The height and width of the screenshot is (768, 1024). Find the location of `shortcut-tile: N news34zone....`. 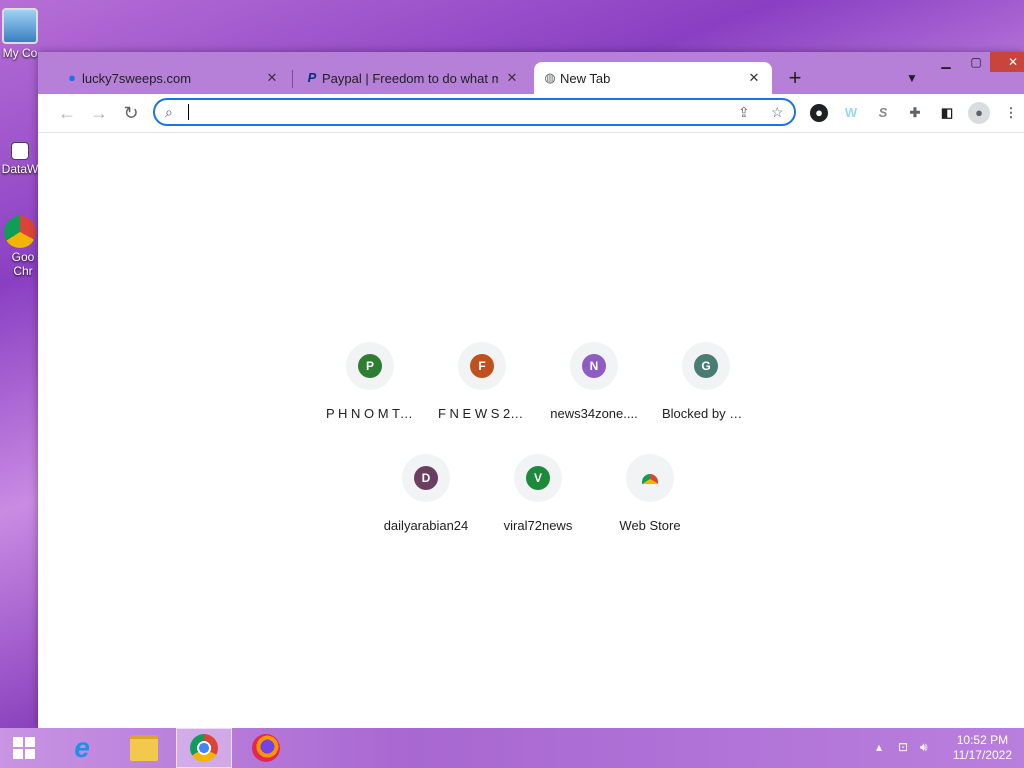

shortcut-tile: N news34zone.... is located at coordinates (594, 381).